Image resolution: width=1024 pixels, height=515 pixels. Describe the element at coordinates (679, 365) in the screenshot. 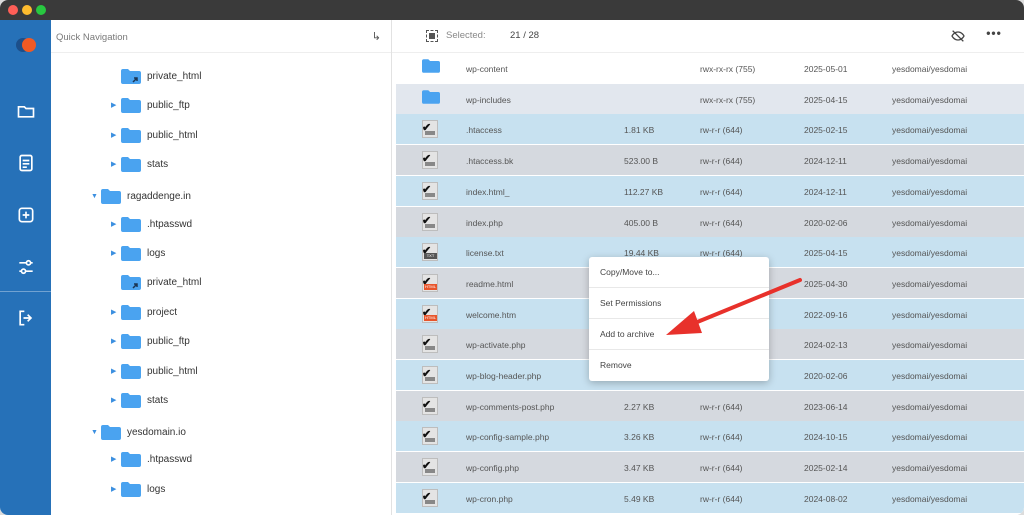

I see `menu-item-remove: Remove` at that location.